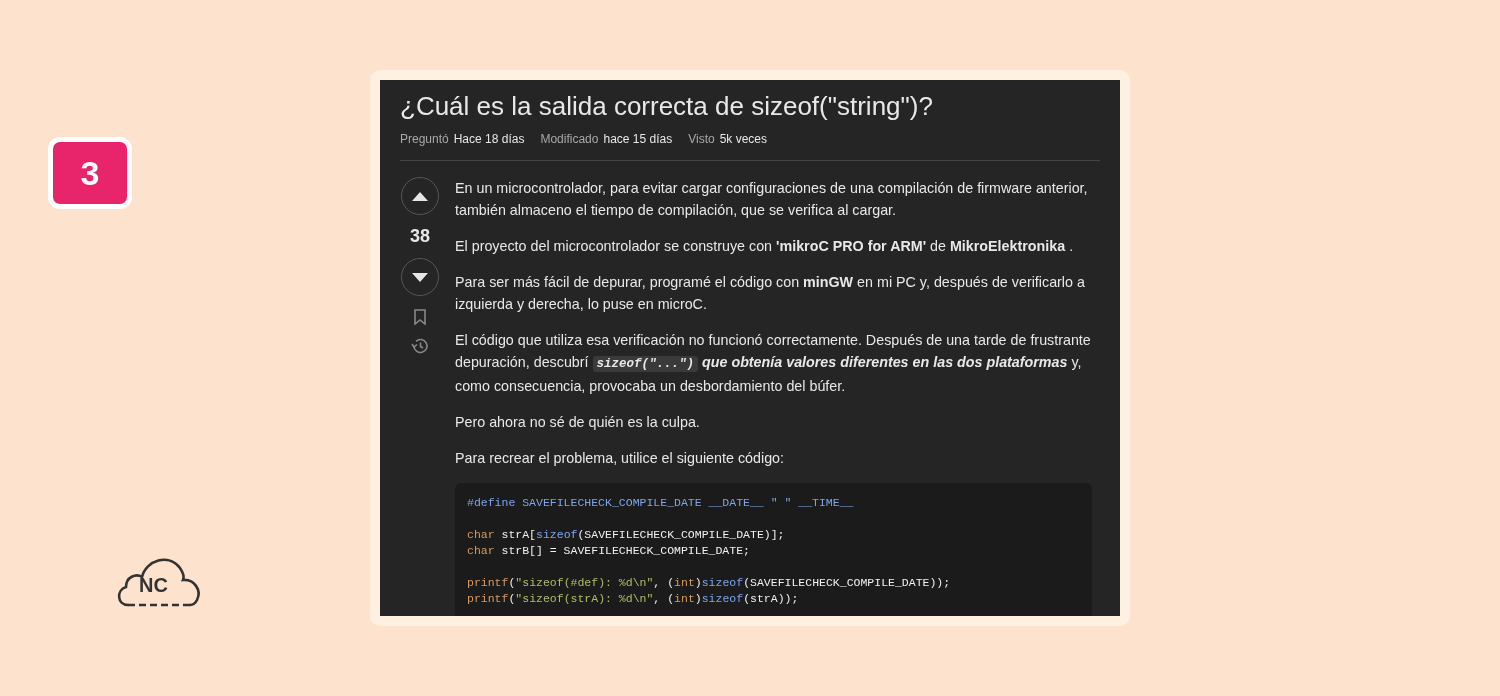 This screenshot has width=1500, height=696. I want to click on question-title: ¿Cuál es la salida correcta de sizeof("string")?, so click(667, 106).